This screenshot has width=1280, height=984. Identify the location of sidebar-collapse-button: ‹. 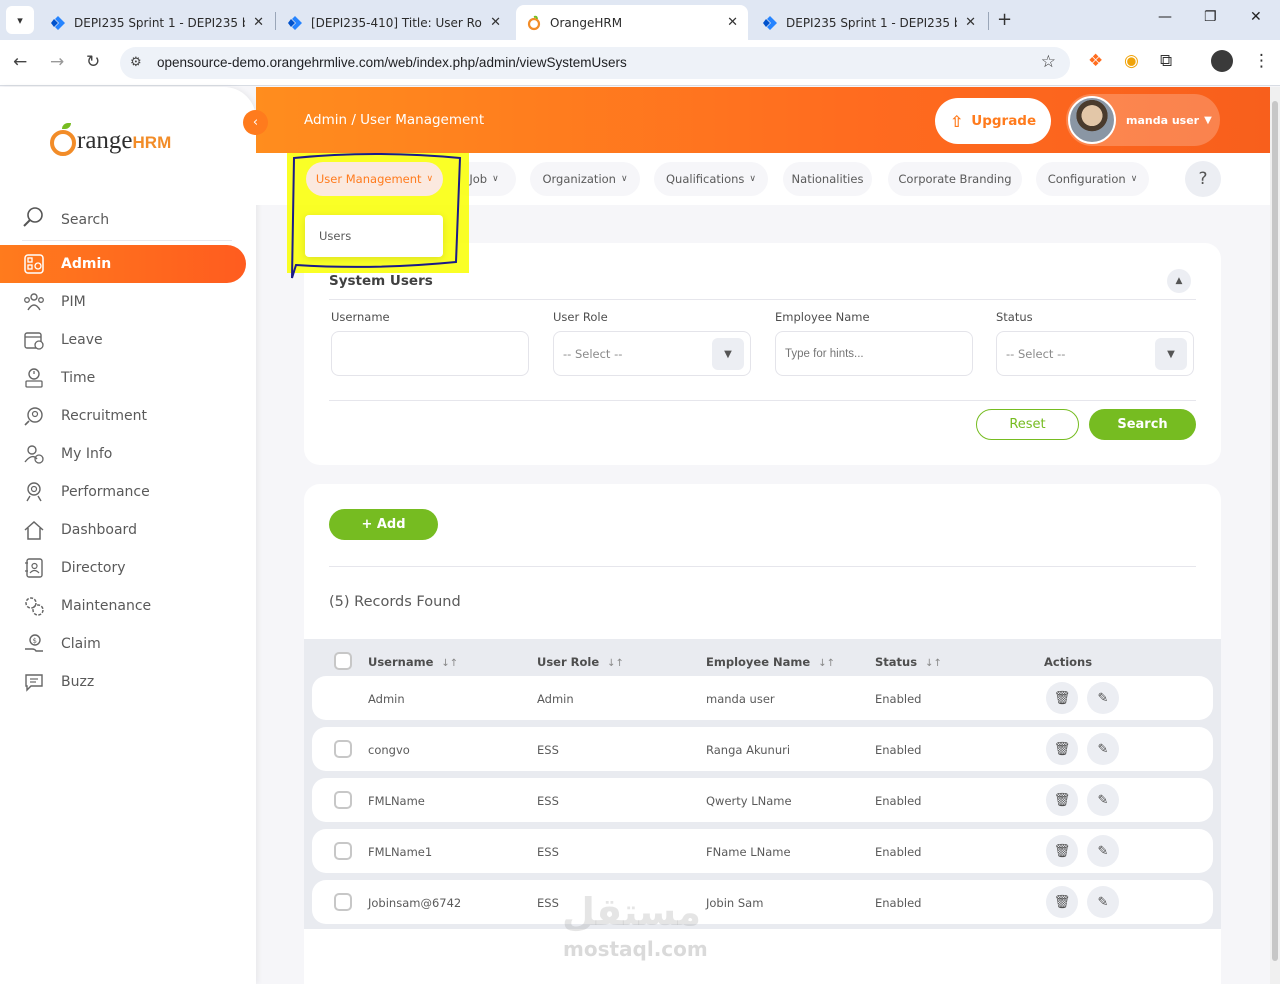
(255, 122).